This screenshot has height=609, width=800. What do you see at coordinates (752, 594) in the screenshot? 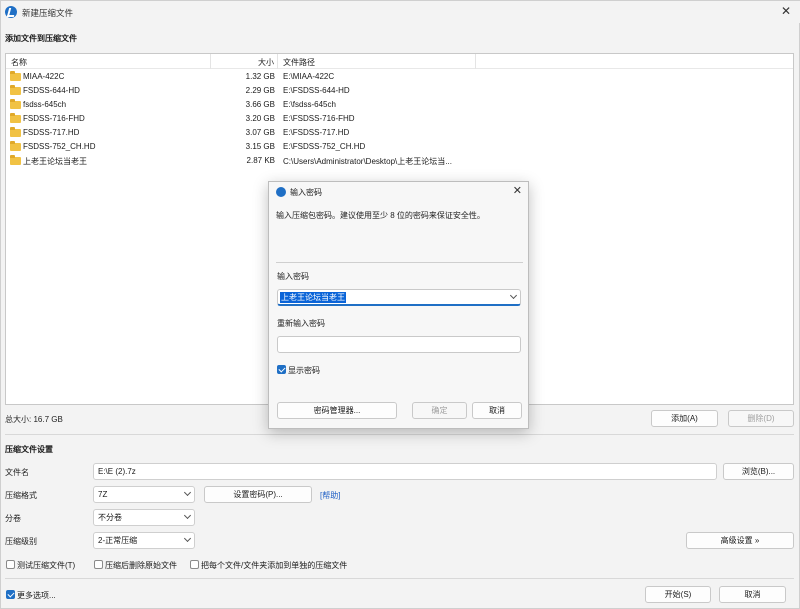
I see `cancel-button: 取消` at bounding box center [752, 594].